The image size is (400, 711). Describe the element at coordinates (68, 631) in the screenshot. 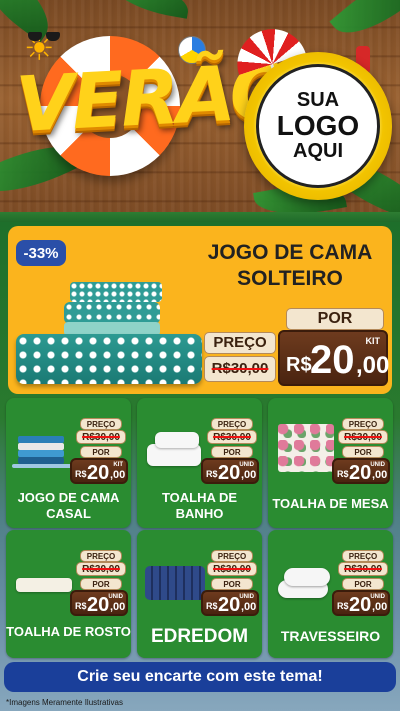

I see `product-name: TOALHA DE ROSTO` at that location.